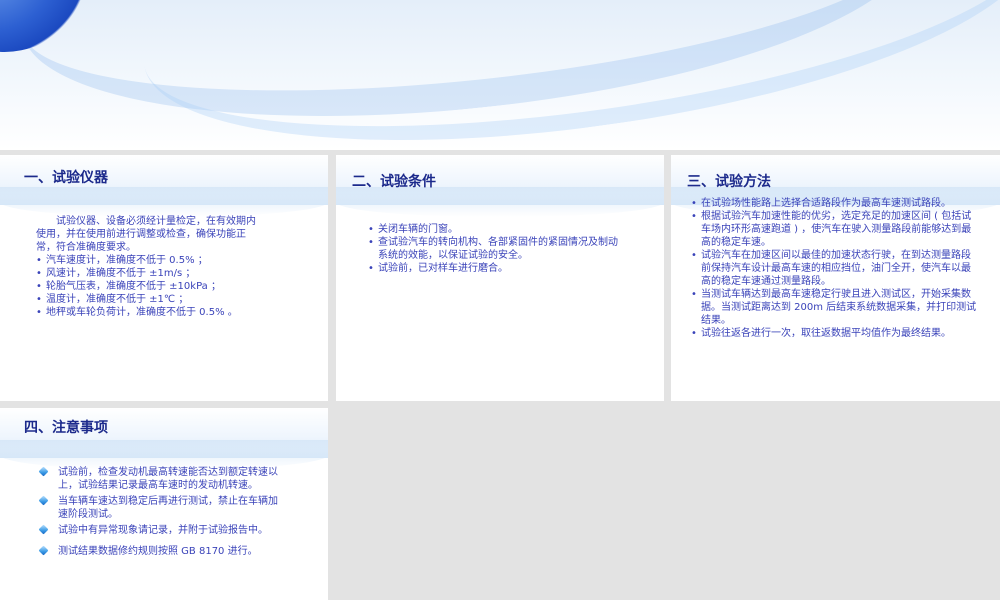 This screenshot has width=1000, height=600. Describe the element at coordinates (148, 312) in the screenshot. I see `list-item: 地秤或车轮负荷计，准确度不低于 0.5% 。` at that location.